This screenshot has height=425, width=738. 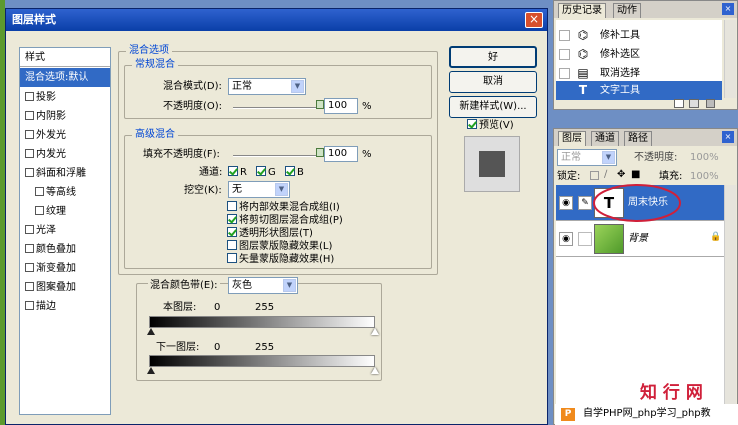 I want to click on style-item-inner-glow: 内发光, so click(x=65, y=154).